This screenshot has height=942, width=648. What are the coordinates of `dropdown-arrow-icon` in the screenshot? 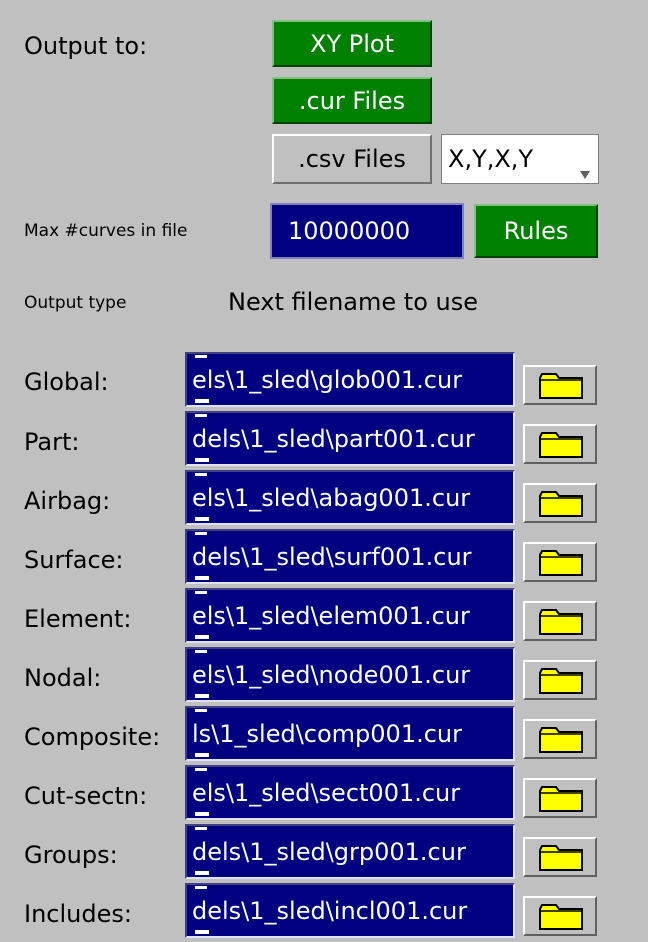 It's located at (585, 175).